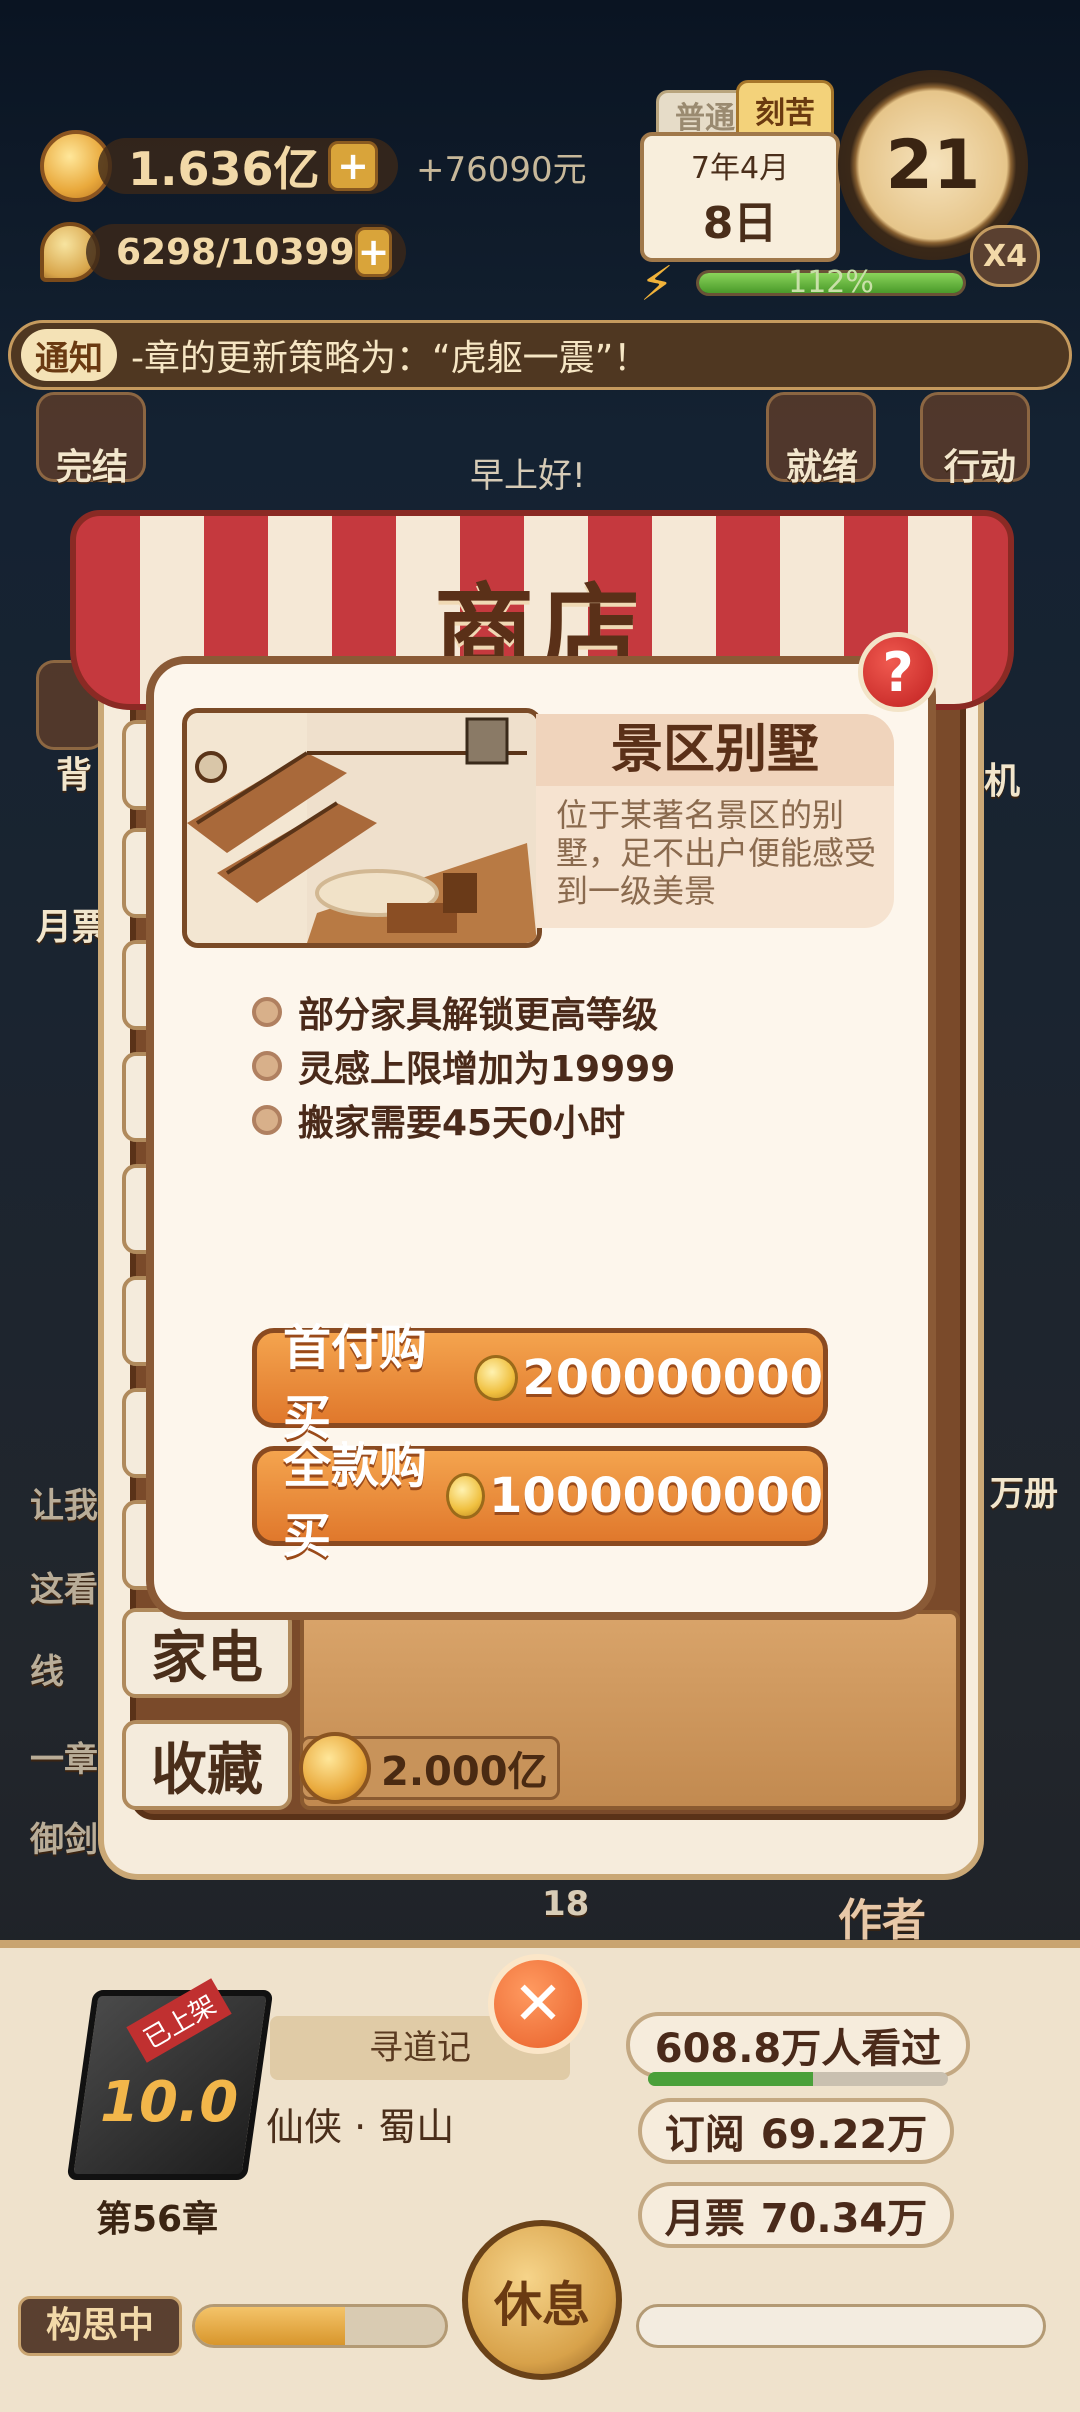 The image size is (1080, 2412). Describe the element at coordinates (898, 672) in the screenshot. I see `help-button: ?` at that location.